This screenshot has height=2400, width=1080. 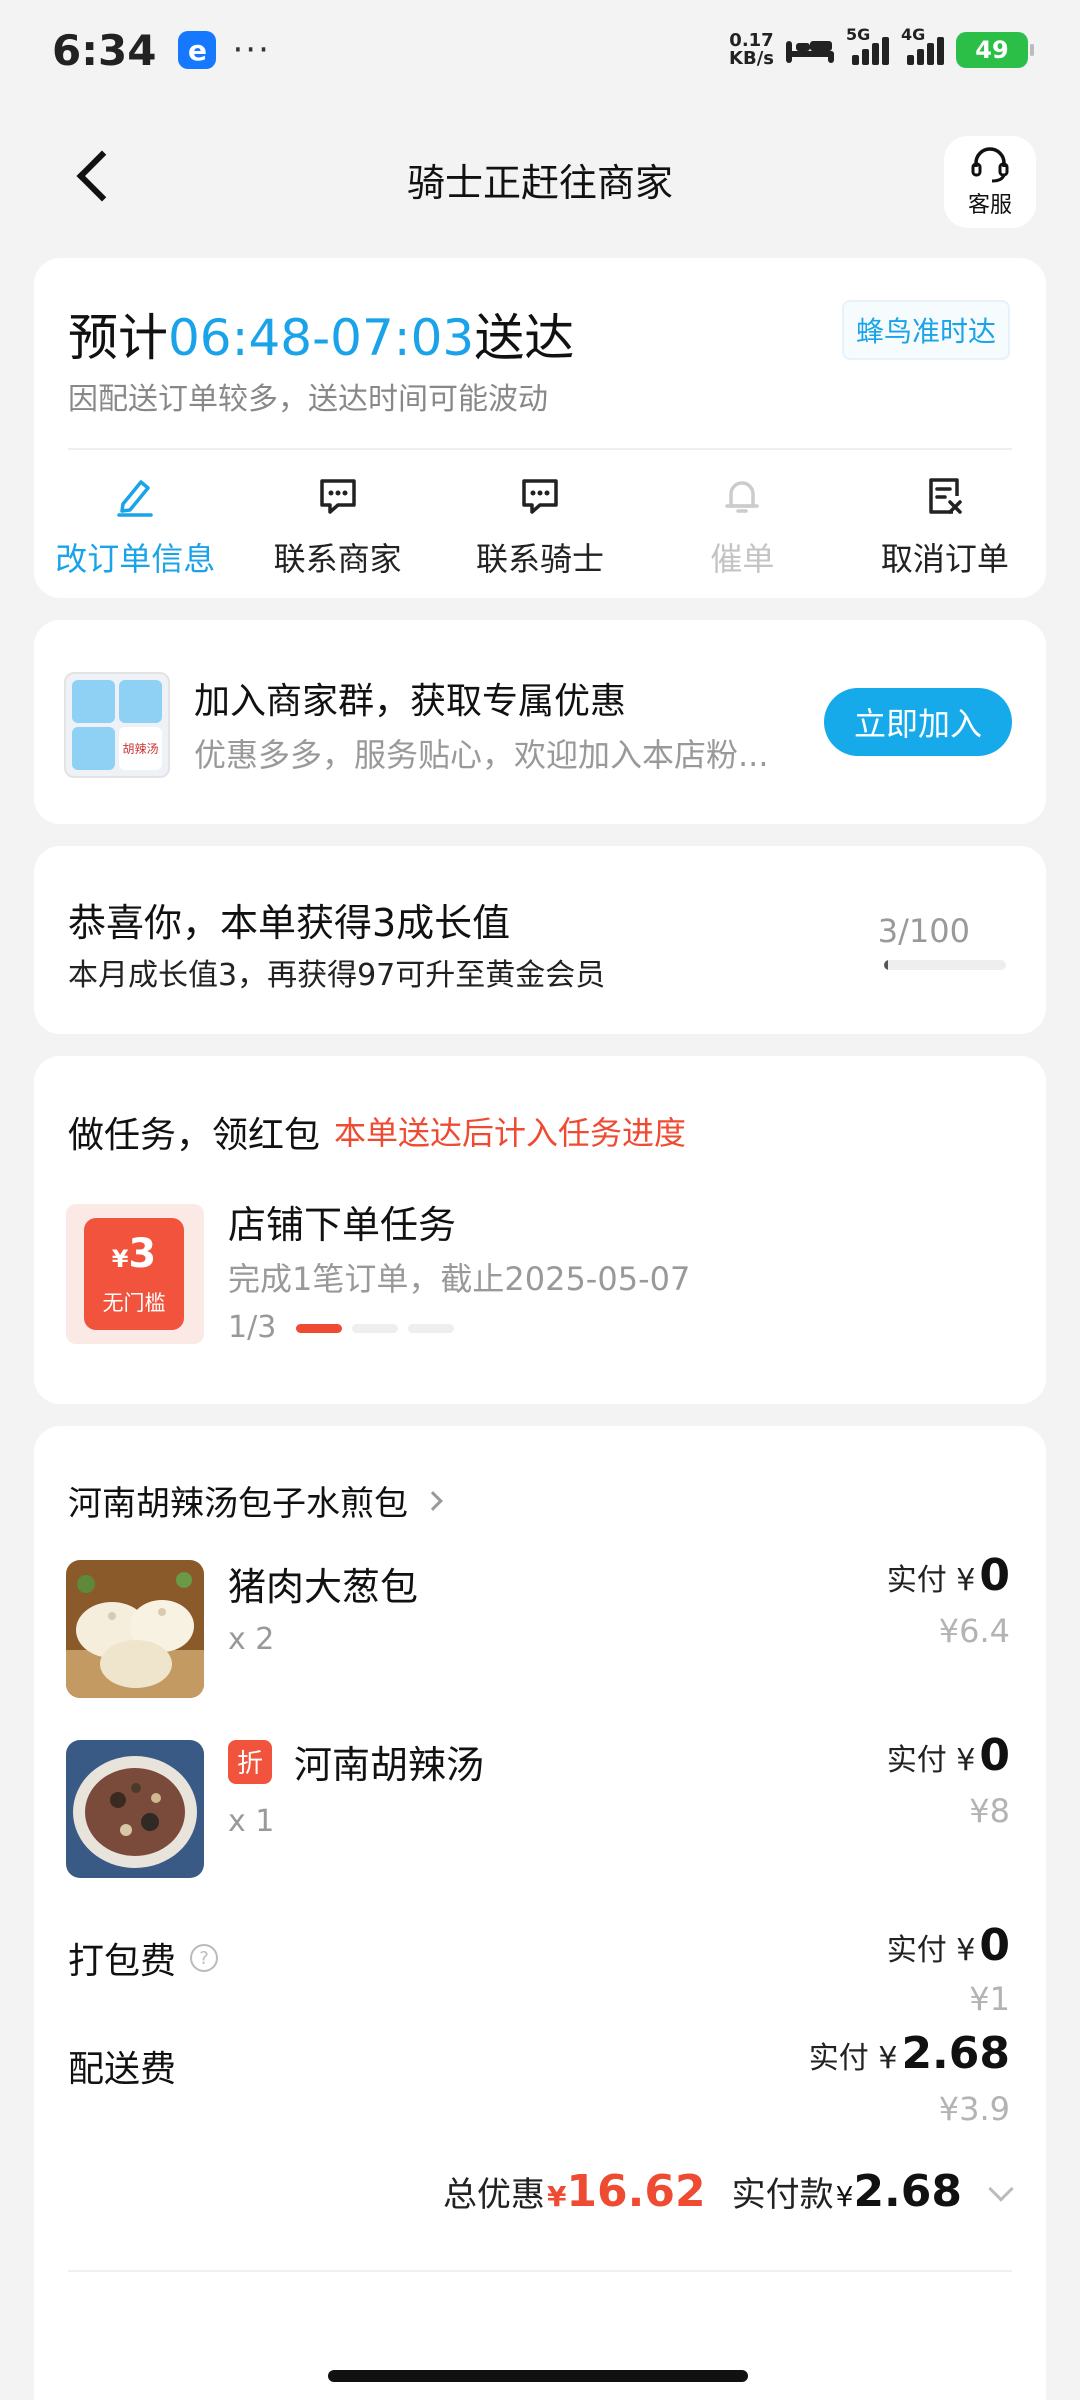 I want to click on eta-note: 因配送订单较多，送达时间可能波动, so click(x=308, y=399).